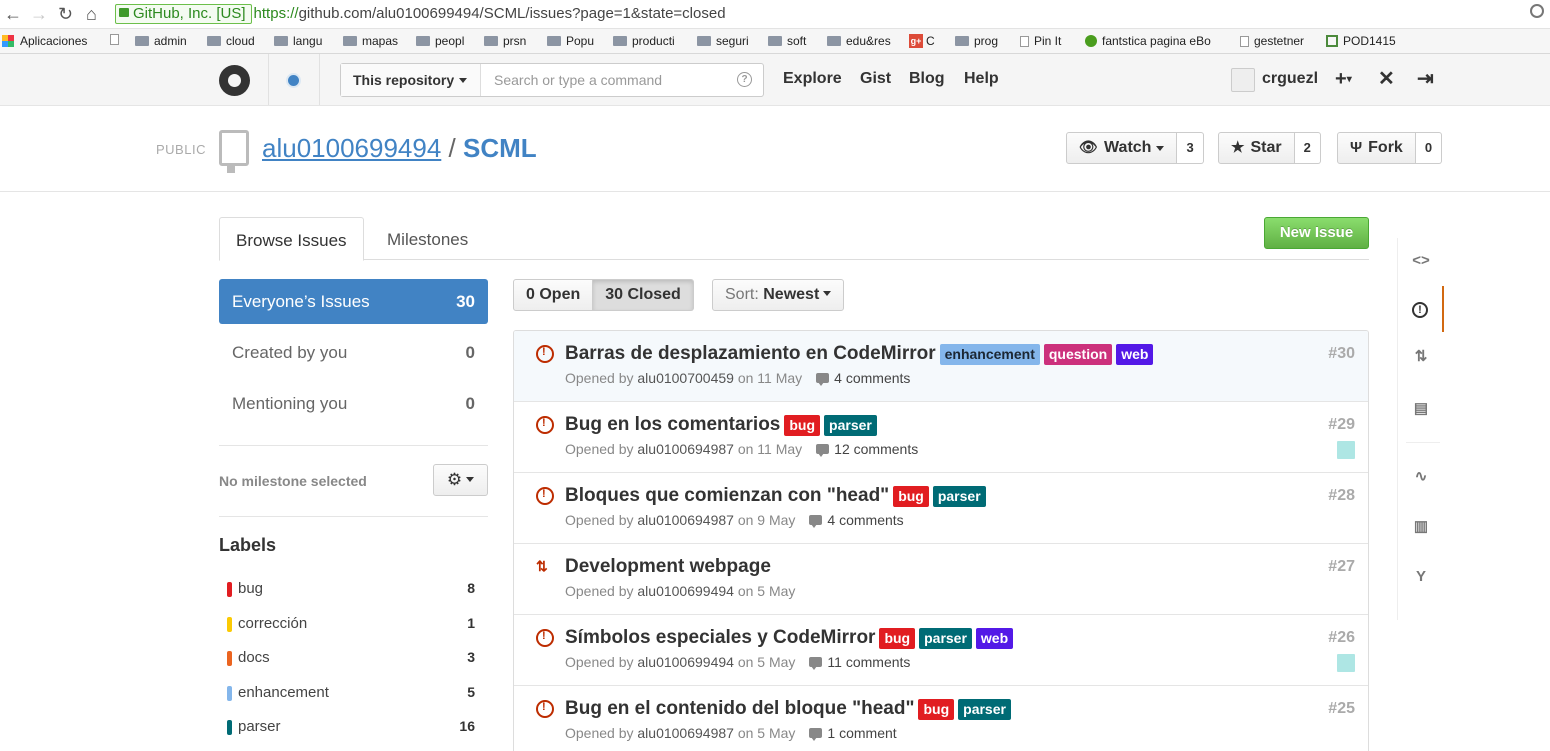 The width and height of the screenshot is (1550, 751). Describe the element at coordinates (1290, 79) in the screenshot. I see `username-link: crguezl` at that location.